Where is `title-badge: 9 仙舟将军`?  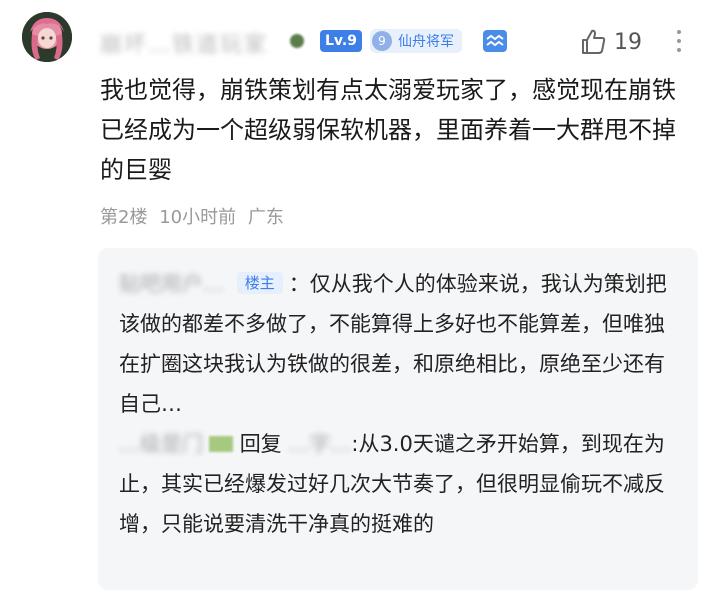
title-badge: 9 仙舟将军 is located at coordinates (416, 41).